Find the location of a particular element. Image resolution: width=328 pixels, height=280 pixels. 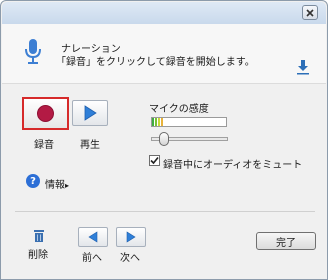

info-link: 情報▸ is located at coordinates (57, 183).